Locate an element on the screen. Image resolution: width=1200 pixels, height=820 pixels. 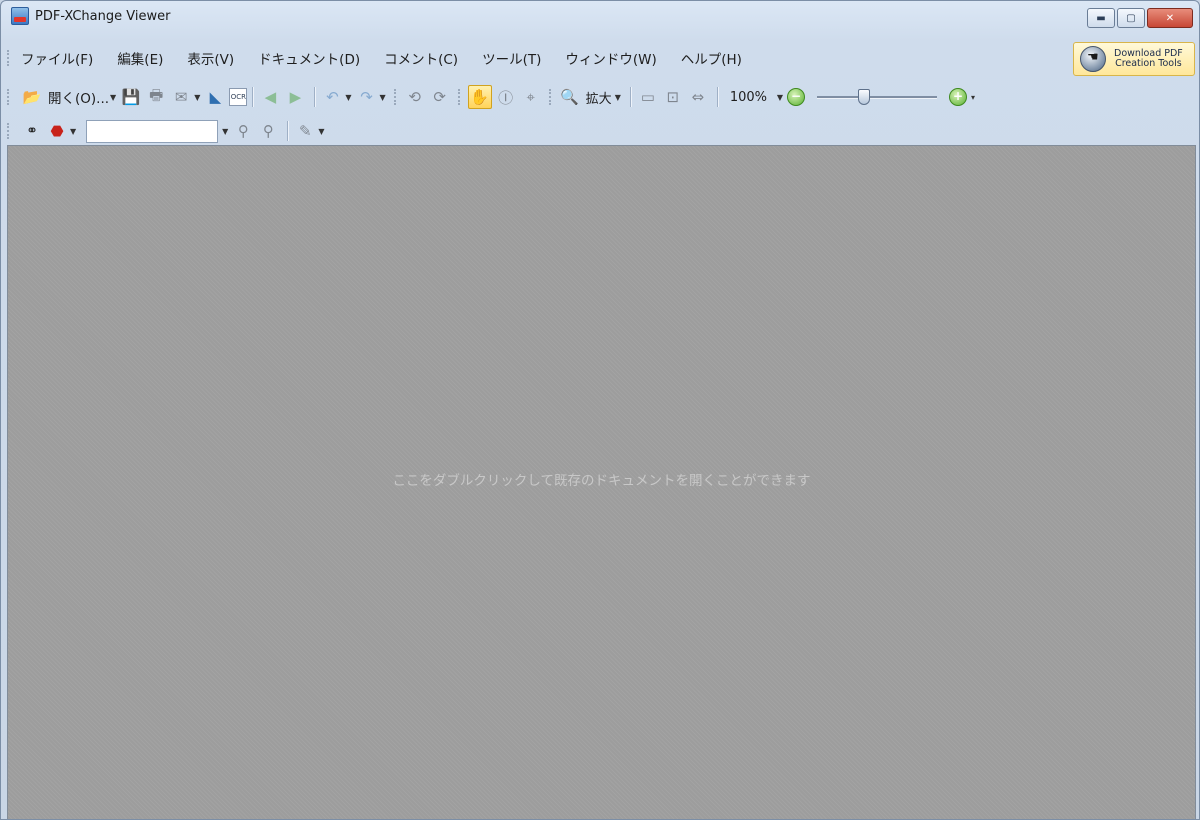
download-globe-icon is located at coordinates (1093, 59).